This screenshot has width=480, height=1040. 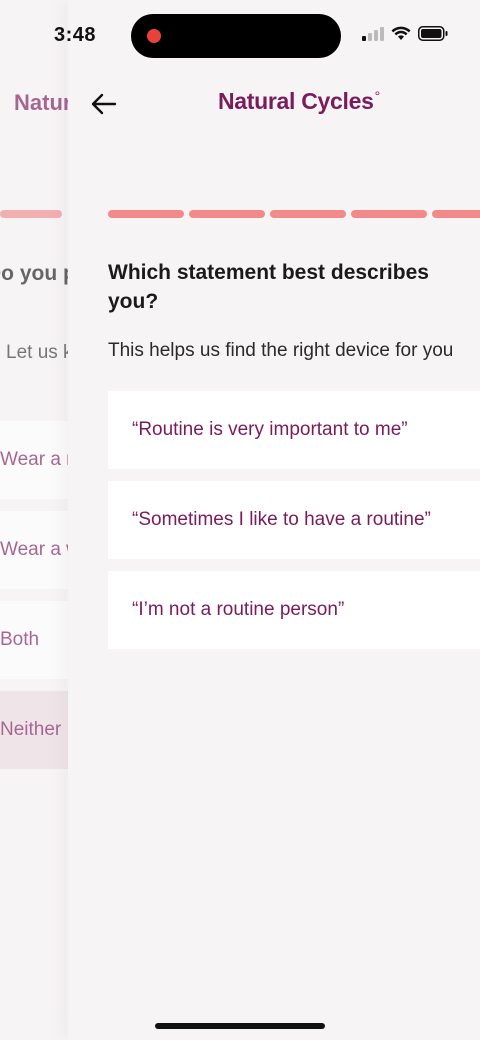 I want to click on app-logo: Natural Cycles°, so click(x=299, y=101).